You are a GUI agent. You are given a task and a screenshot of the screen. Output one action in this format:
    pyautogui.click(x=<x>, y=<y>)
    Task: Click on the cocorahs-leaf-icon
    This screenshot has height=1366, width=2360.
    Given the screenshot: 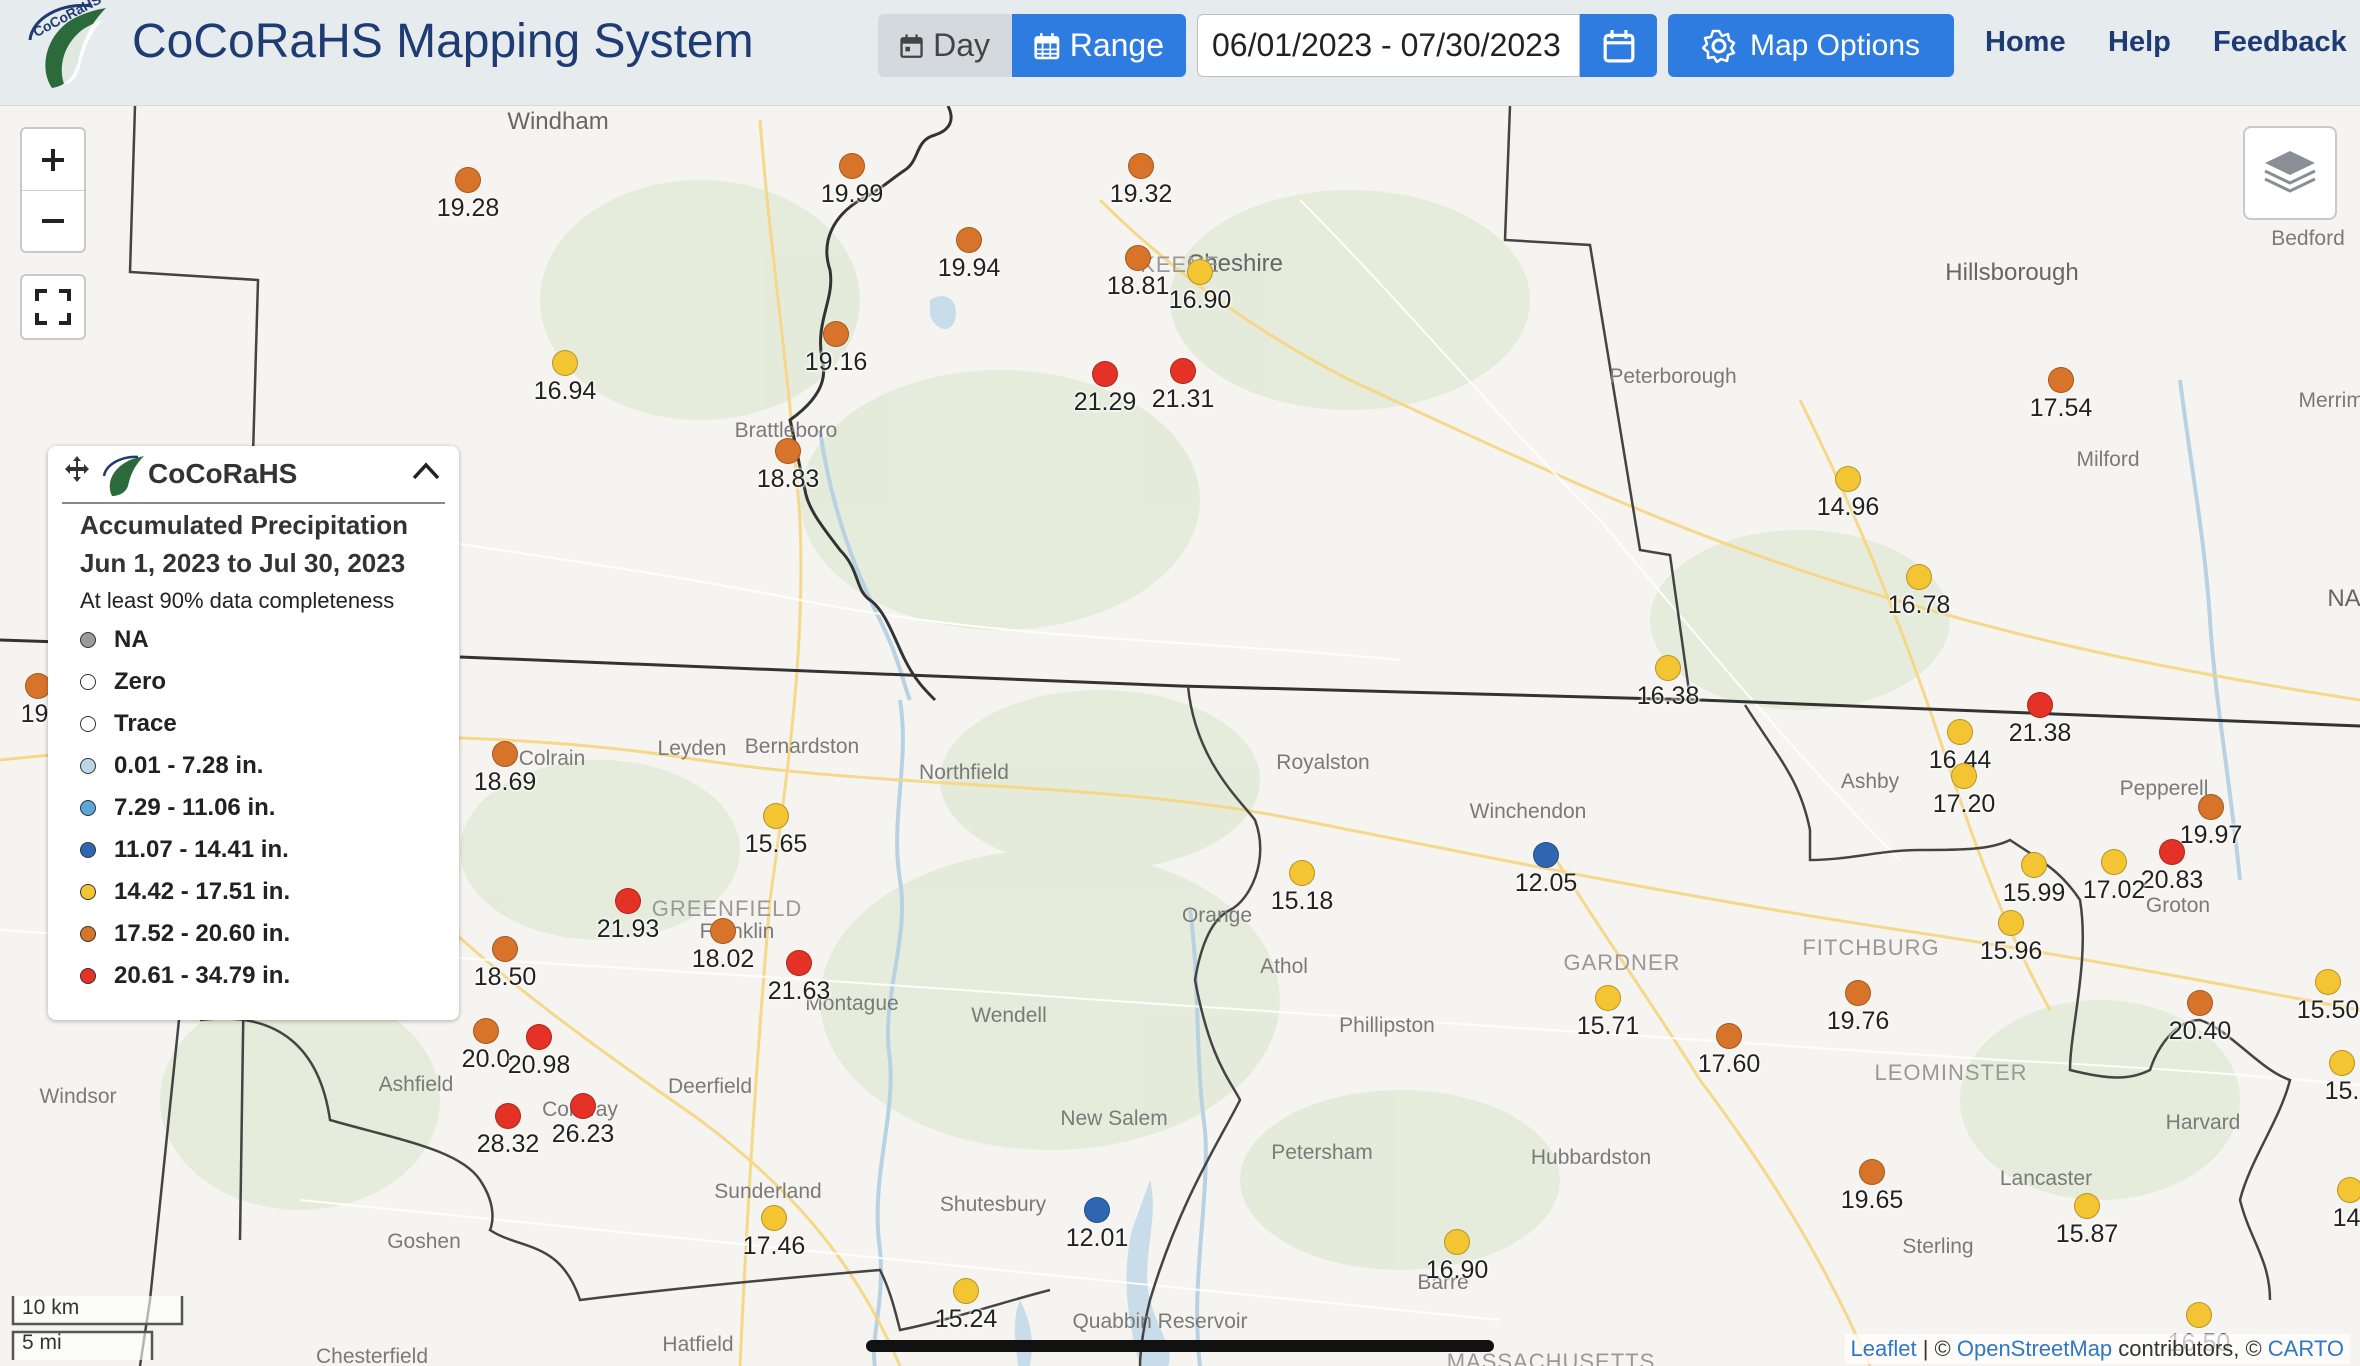 What is the action you would take?
    pyautogui.click(x=123, y=475)
    